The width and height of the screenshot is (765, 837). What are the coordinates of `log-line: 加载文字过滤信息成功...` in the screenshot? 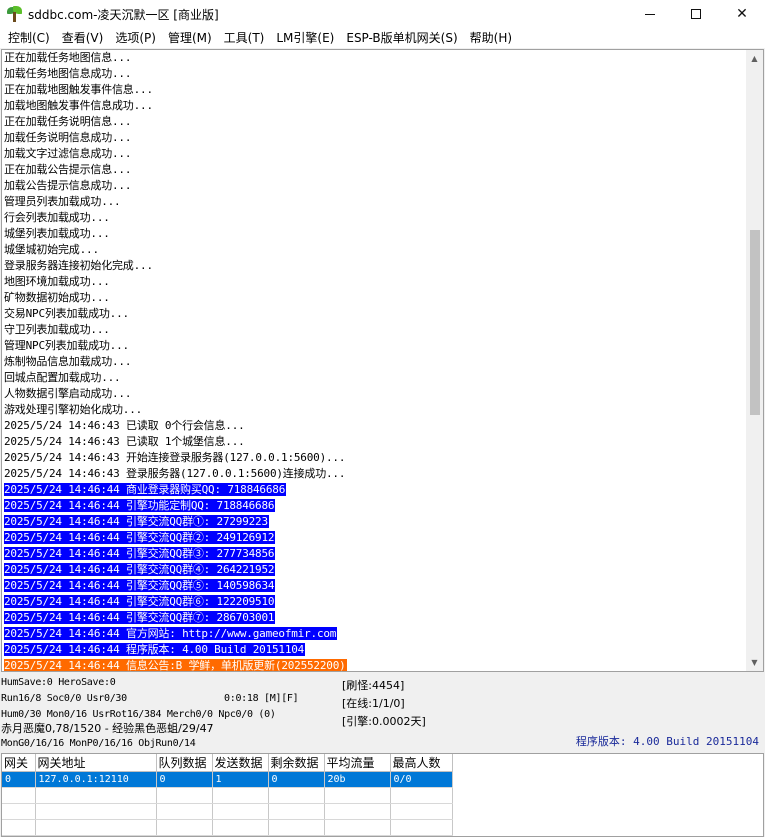 It's located at (374, 154).